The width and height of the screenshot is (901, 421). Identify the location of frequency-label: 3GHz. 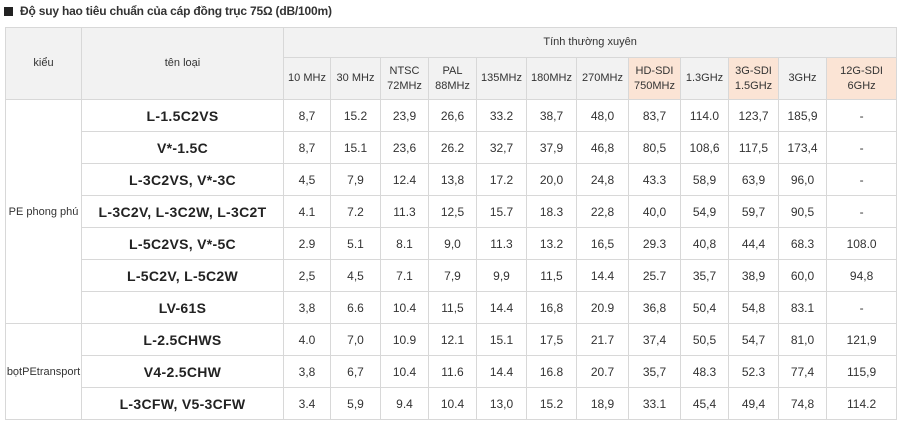
(802, 78).